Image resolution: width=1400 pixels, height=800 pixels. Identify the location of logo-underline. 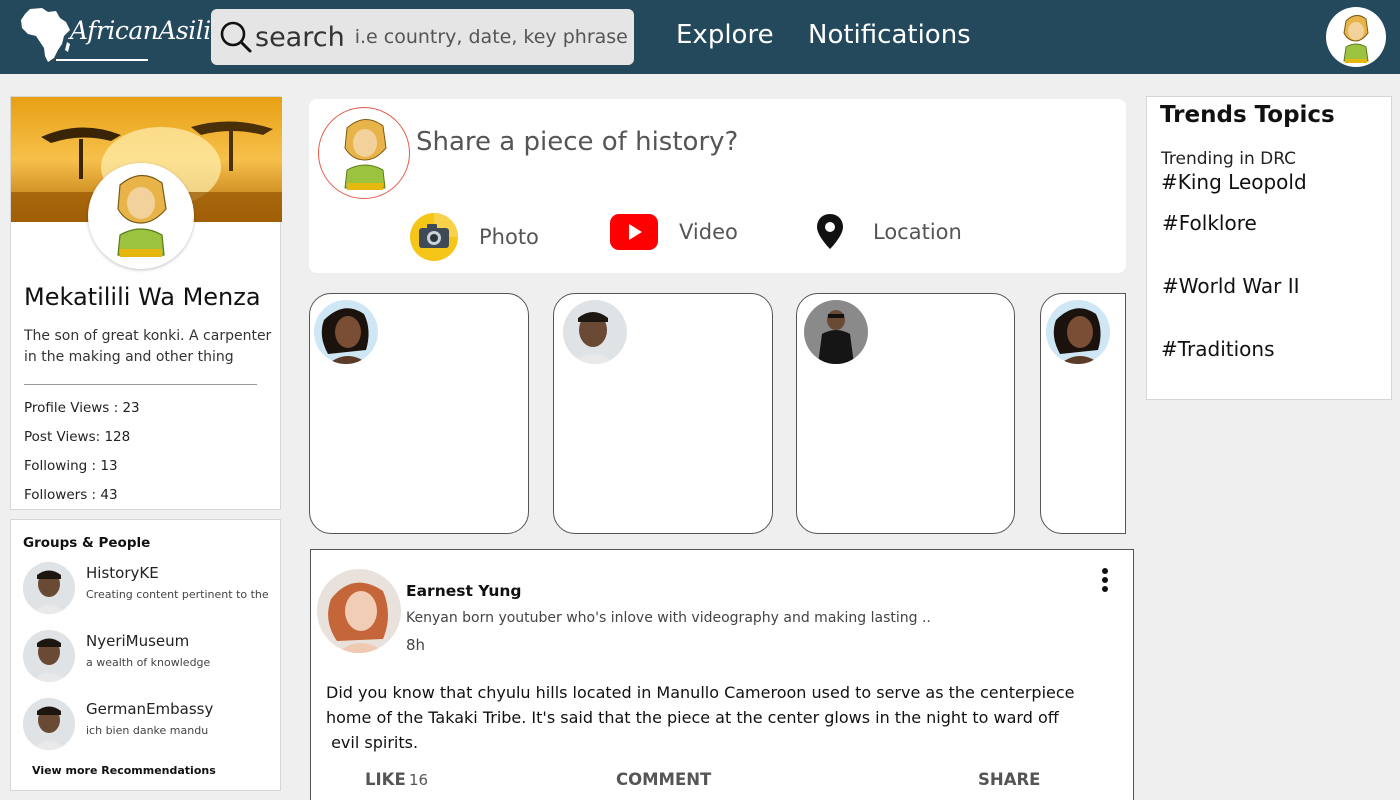
(102, 60).